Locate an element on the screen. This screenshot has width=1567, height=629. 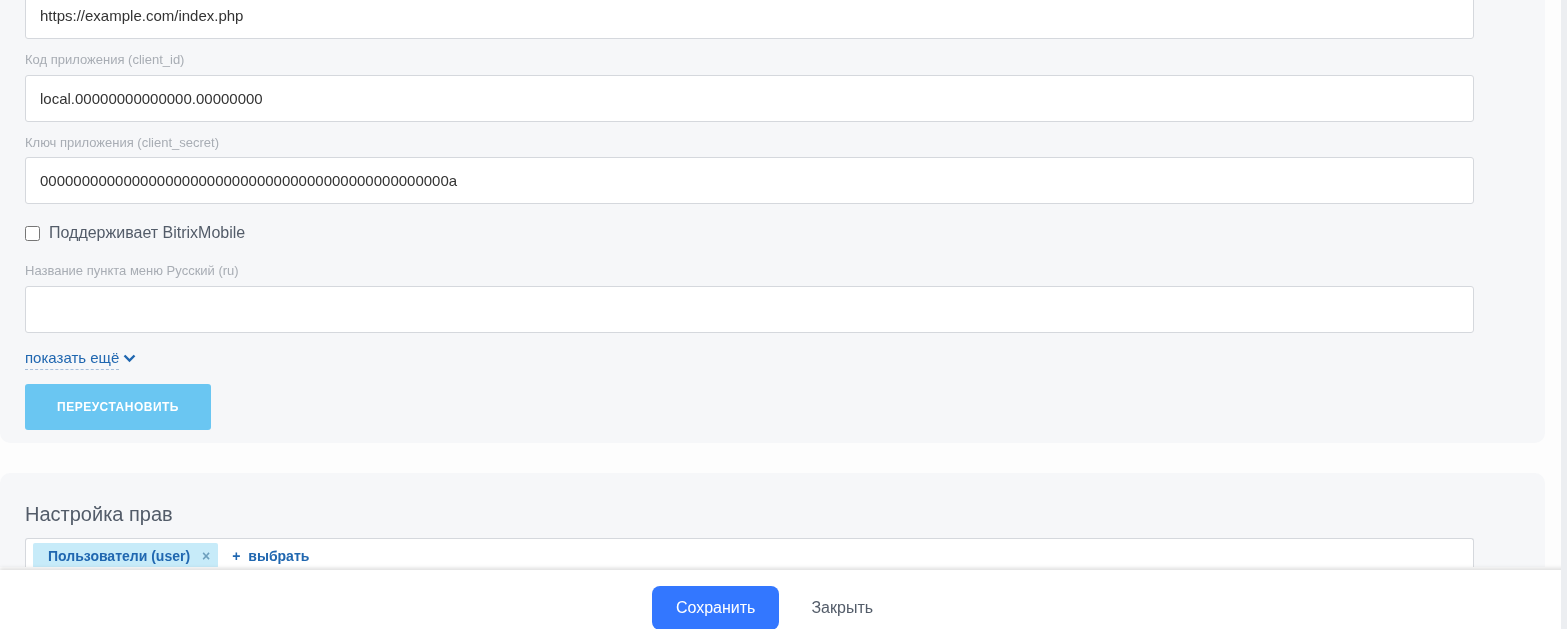
field-label: Код приложения (client_id) is located at coordinates (105, 60).